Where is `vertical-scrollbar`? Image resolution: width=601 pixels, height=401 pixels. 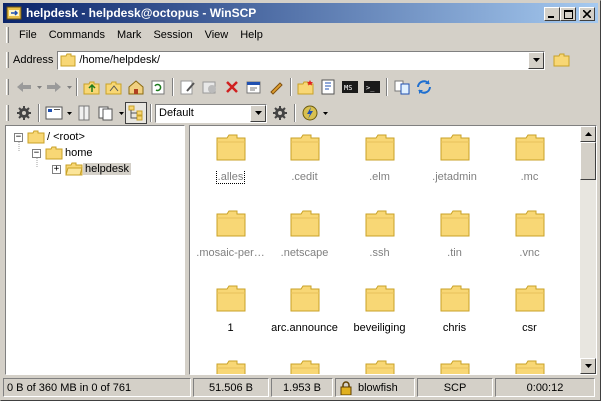
vertical-scrollbar is located at coordinates (588, 250).